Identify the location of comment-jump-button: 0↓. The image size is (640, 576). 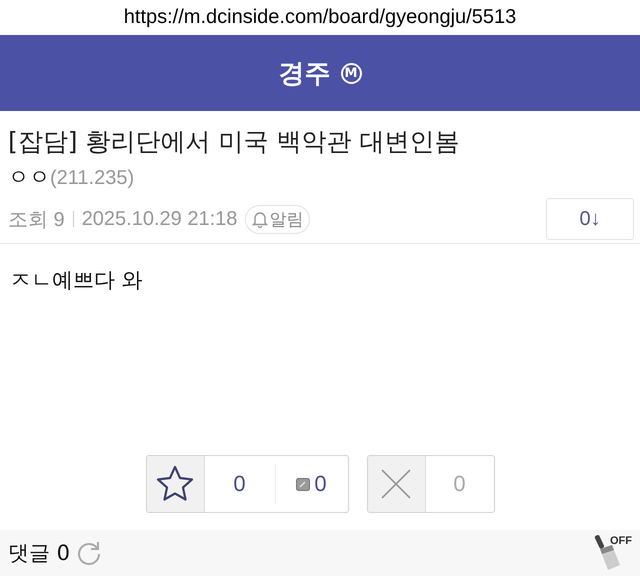
(590, 219).